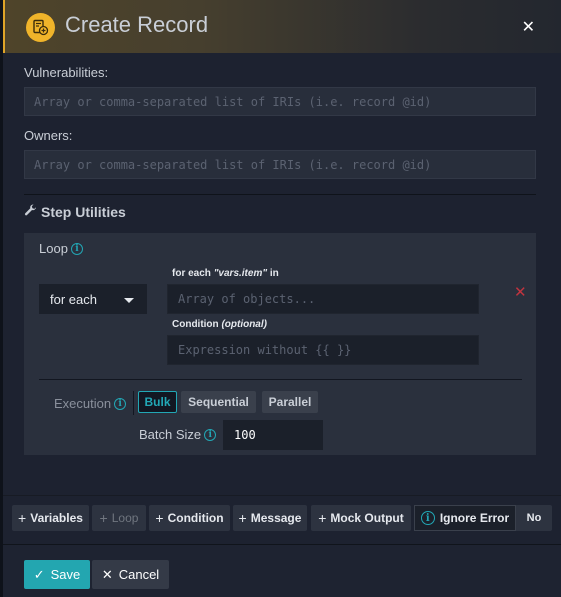 The image size is (561, 597). Describe the element at coordinates (157, 402) in the screenshot. I see `execution-bulk-option: Bulk` at that location.